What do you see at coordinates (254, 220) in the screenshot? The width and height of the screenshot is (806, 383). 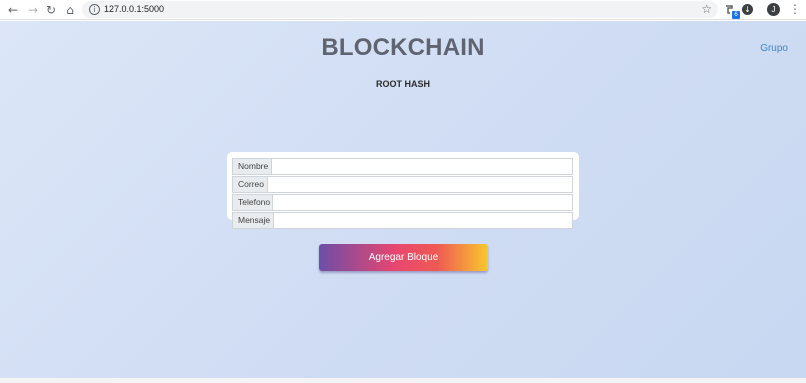 I see `mensaje-label: Mensaje` at bounding box center [254, 220].